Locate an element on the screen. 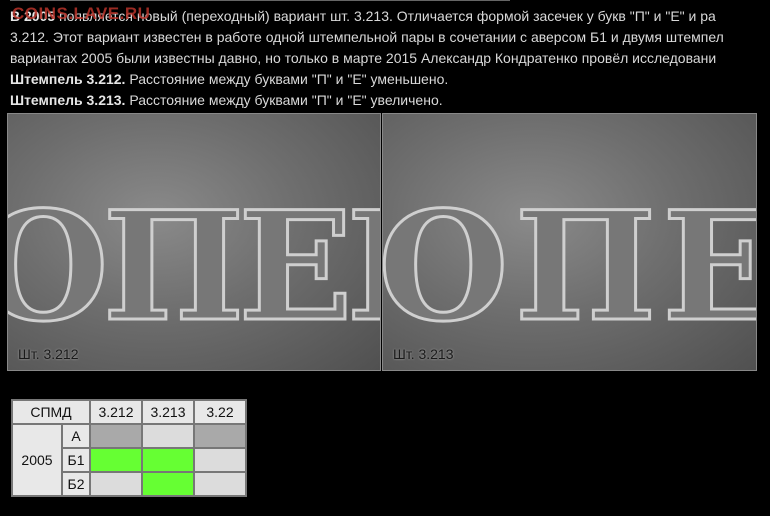  column-322: 3.22 is located at coordinates (220, 412).